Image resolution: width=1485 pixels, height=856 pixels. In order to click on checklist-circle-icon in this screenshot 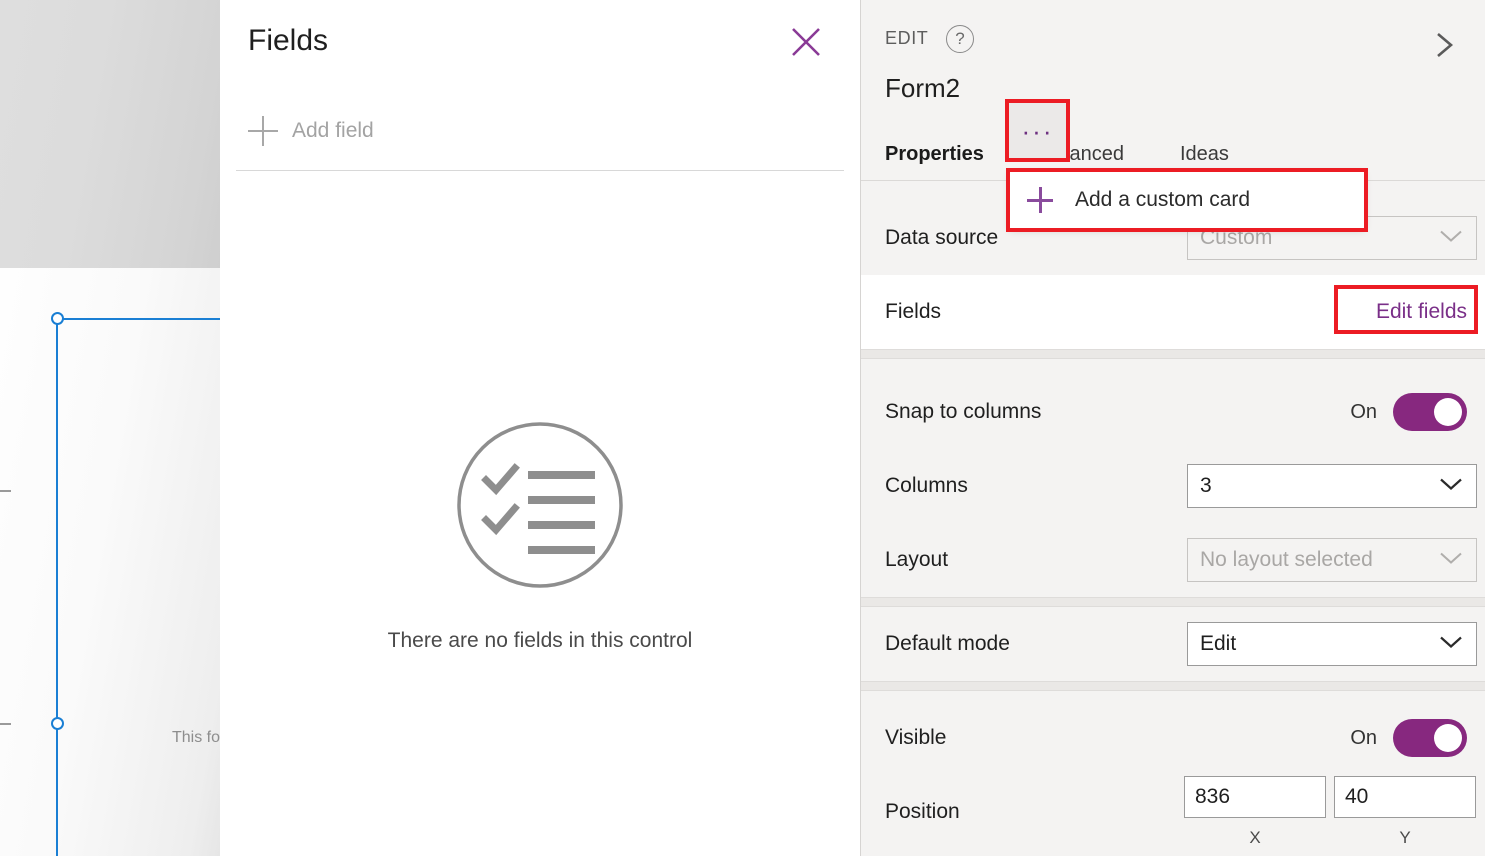, I will do `click(540, 507)`.